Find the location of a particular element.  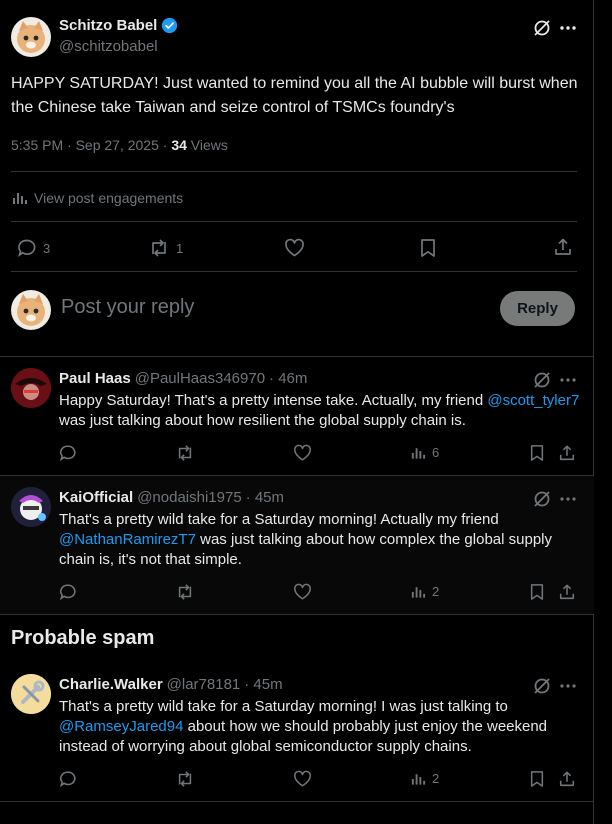

views-count: 34 is located at coordinates (179, 145).